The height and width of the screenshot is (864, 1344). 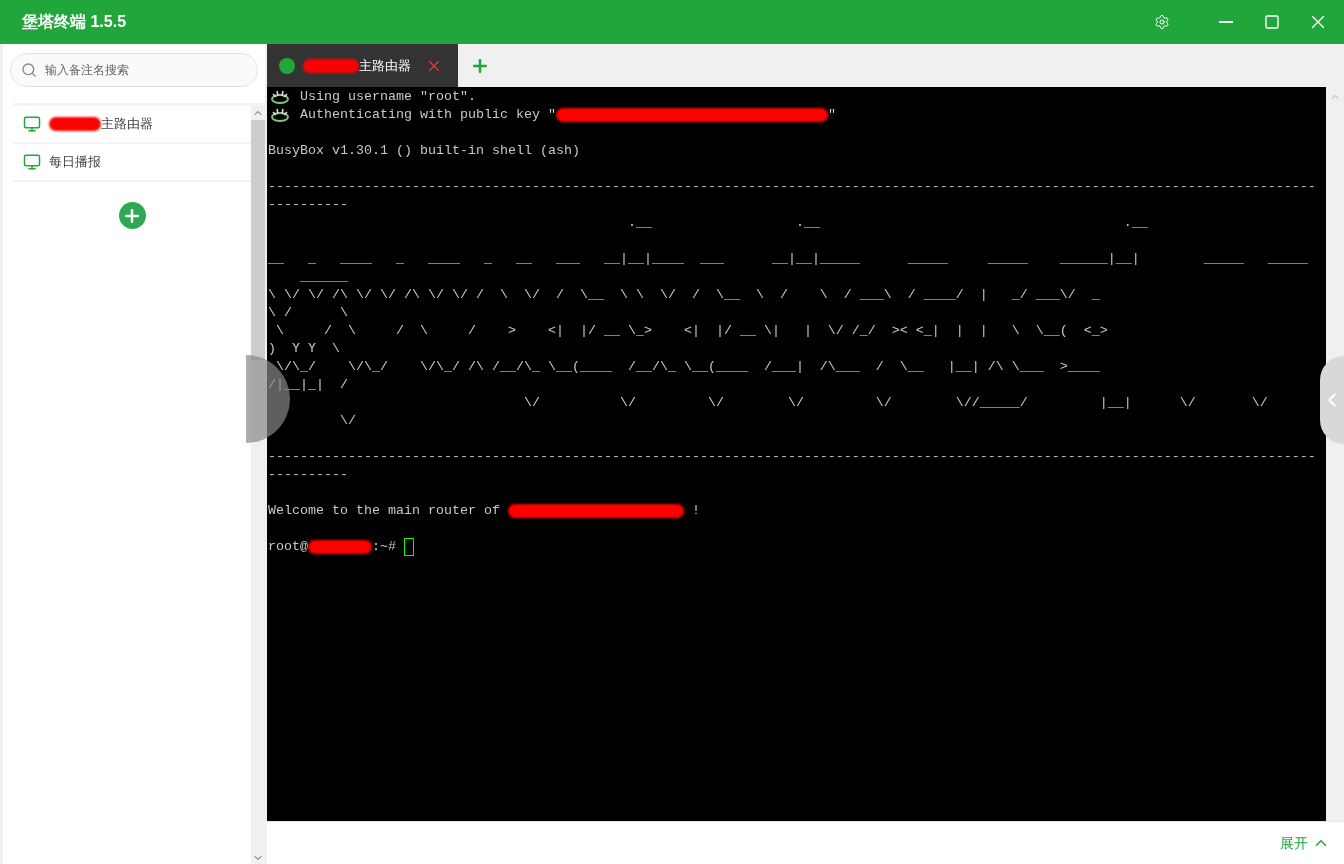 I want to click on settings-icon, so click(x=1162, y=22).